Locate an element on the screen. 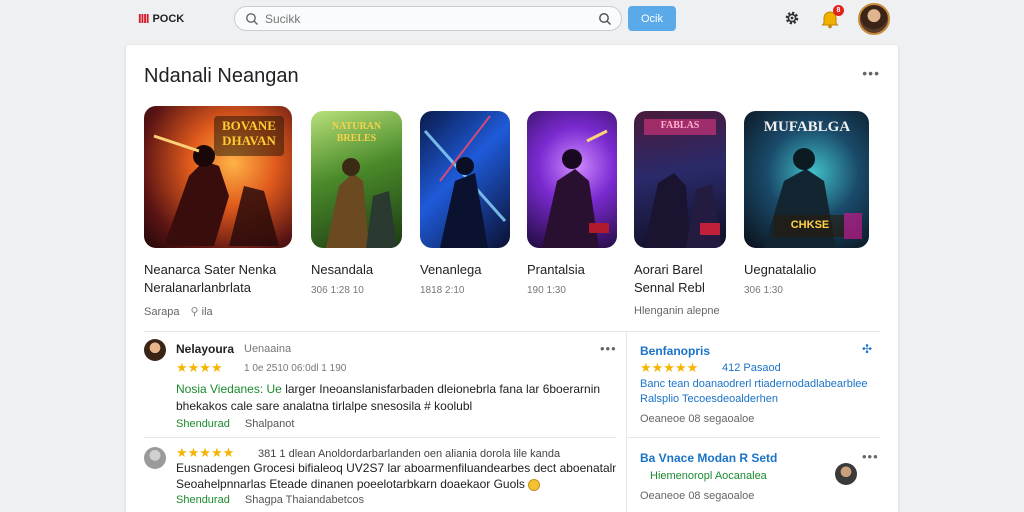 This screenshot has height=512, width=1024. game-title: Prantalsia is located at coordinates (556, 270).